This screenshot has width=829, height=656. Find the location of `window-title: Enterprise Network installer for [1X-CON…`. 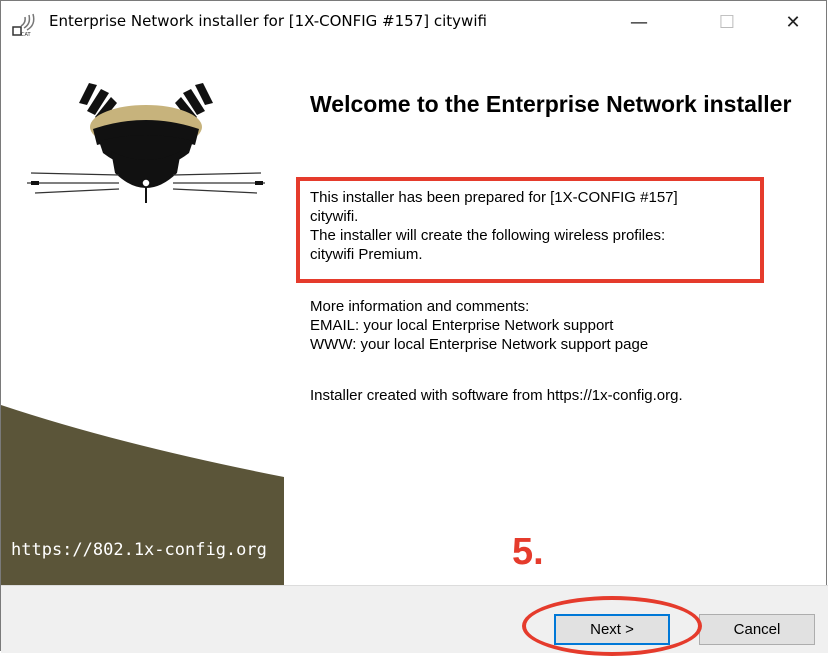

window-title: Enterprise Network installer for [1X-CON… is located at coordinates (268, 21).